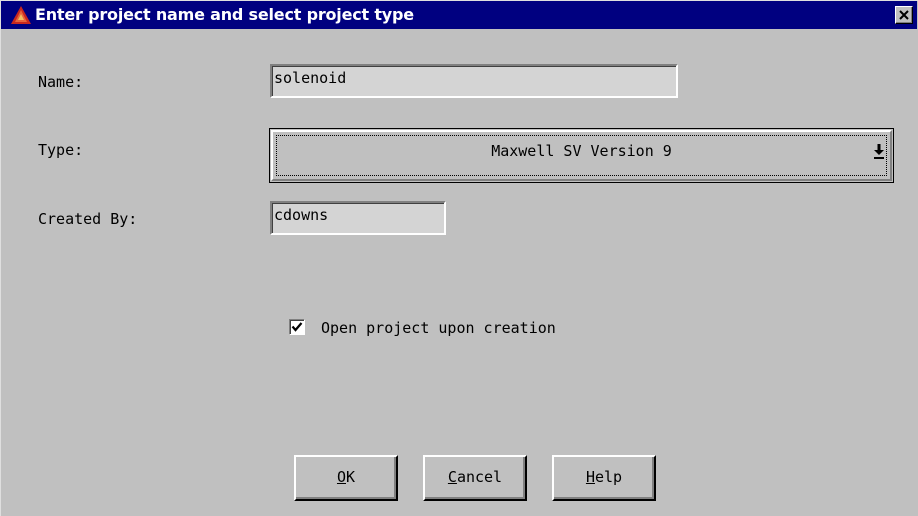 Image resolution: width=918 pixels, height=516 pixels. What do you see at coordinates (590, 477) in the screenshot?
I see `help-button-mnemonic: H` at bounding box center [590, 477].